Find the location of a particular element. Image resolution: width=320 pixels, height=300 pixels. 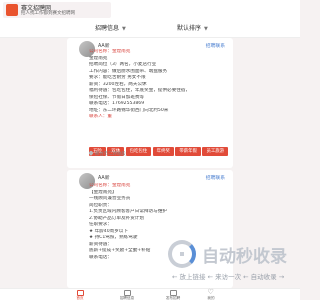

nav-mine: 我的 is located at coordinates (211, 294).